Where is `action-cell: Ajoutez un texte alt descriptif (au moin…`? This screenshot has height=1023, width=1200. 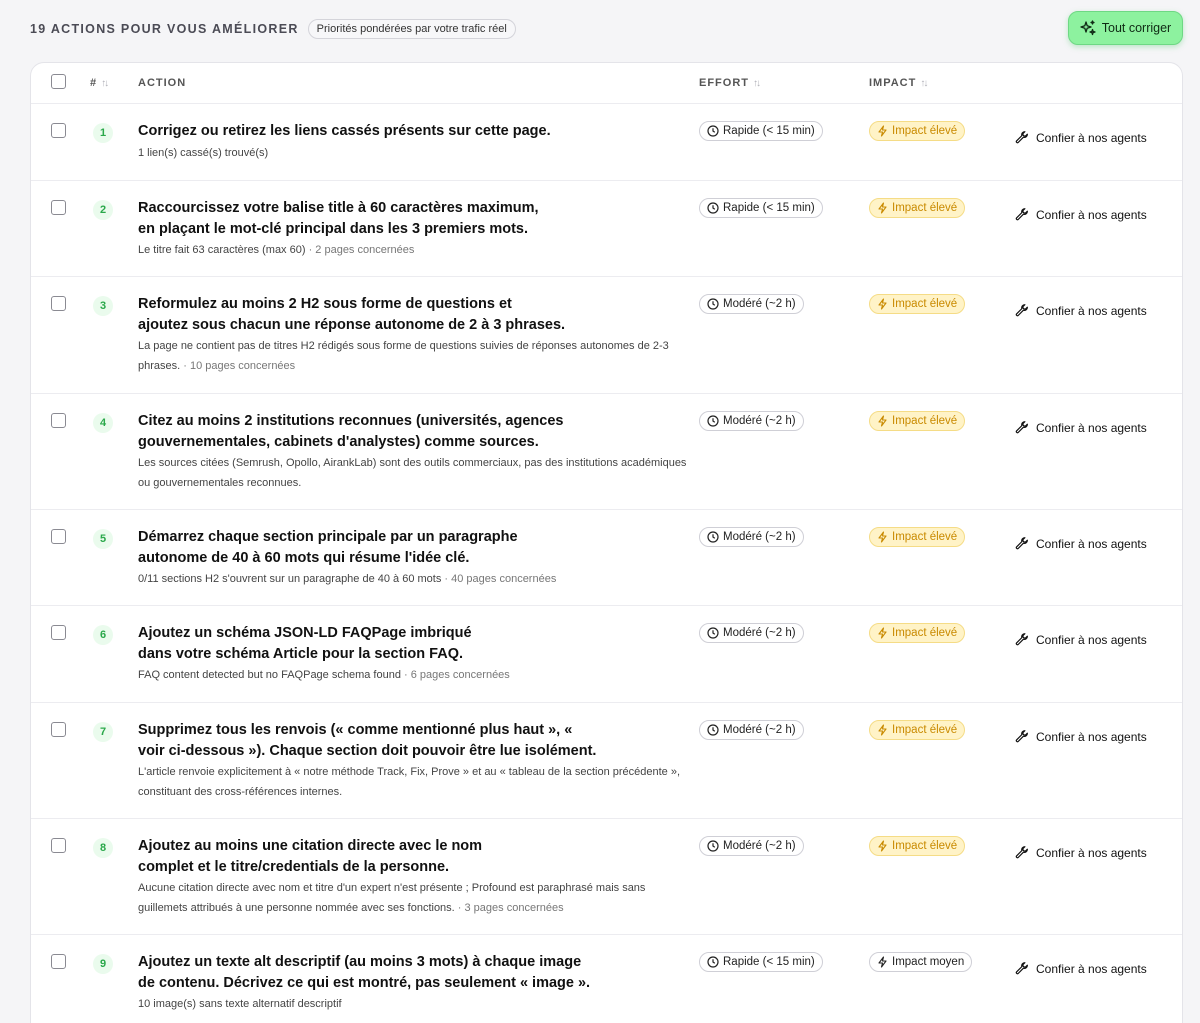 action-cell: Ajoutez un texte alt descriptif (au moin… is located at coordinates (413, 983).